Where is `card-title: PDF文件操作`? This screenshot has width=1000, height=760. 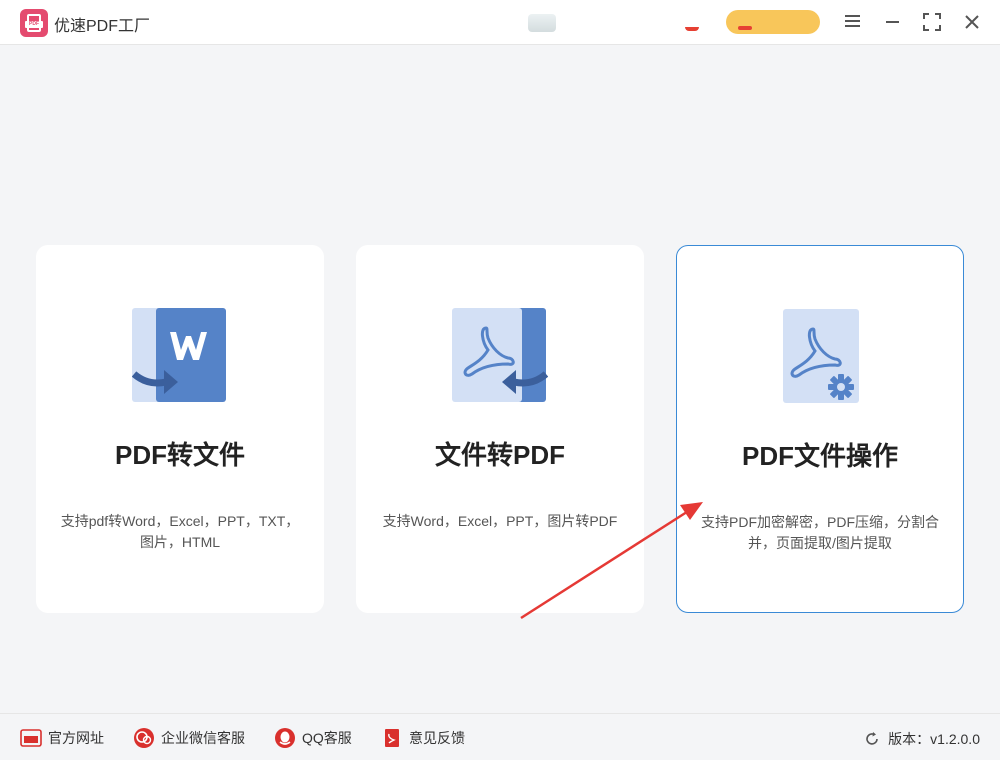
card-title: PDF文件操作 is located at coordinates (819, 456).